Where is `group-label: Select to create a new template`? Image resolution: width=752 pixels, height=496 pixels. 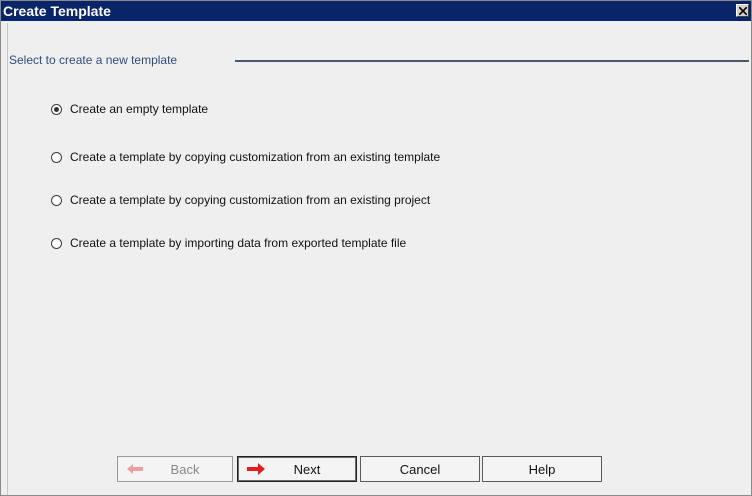
group-label: Select to create a new template is located at coordinates (94, 60).